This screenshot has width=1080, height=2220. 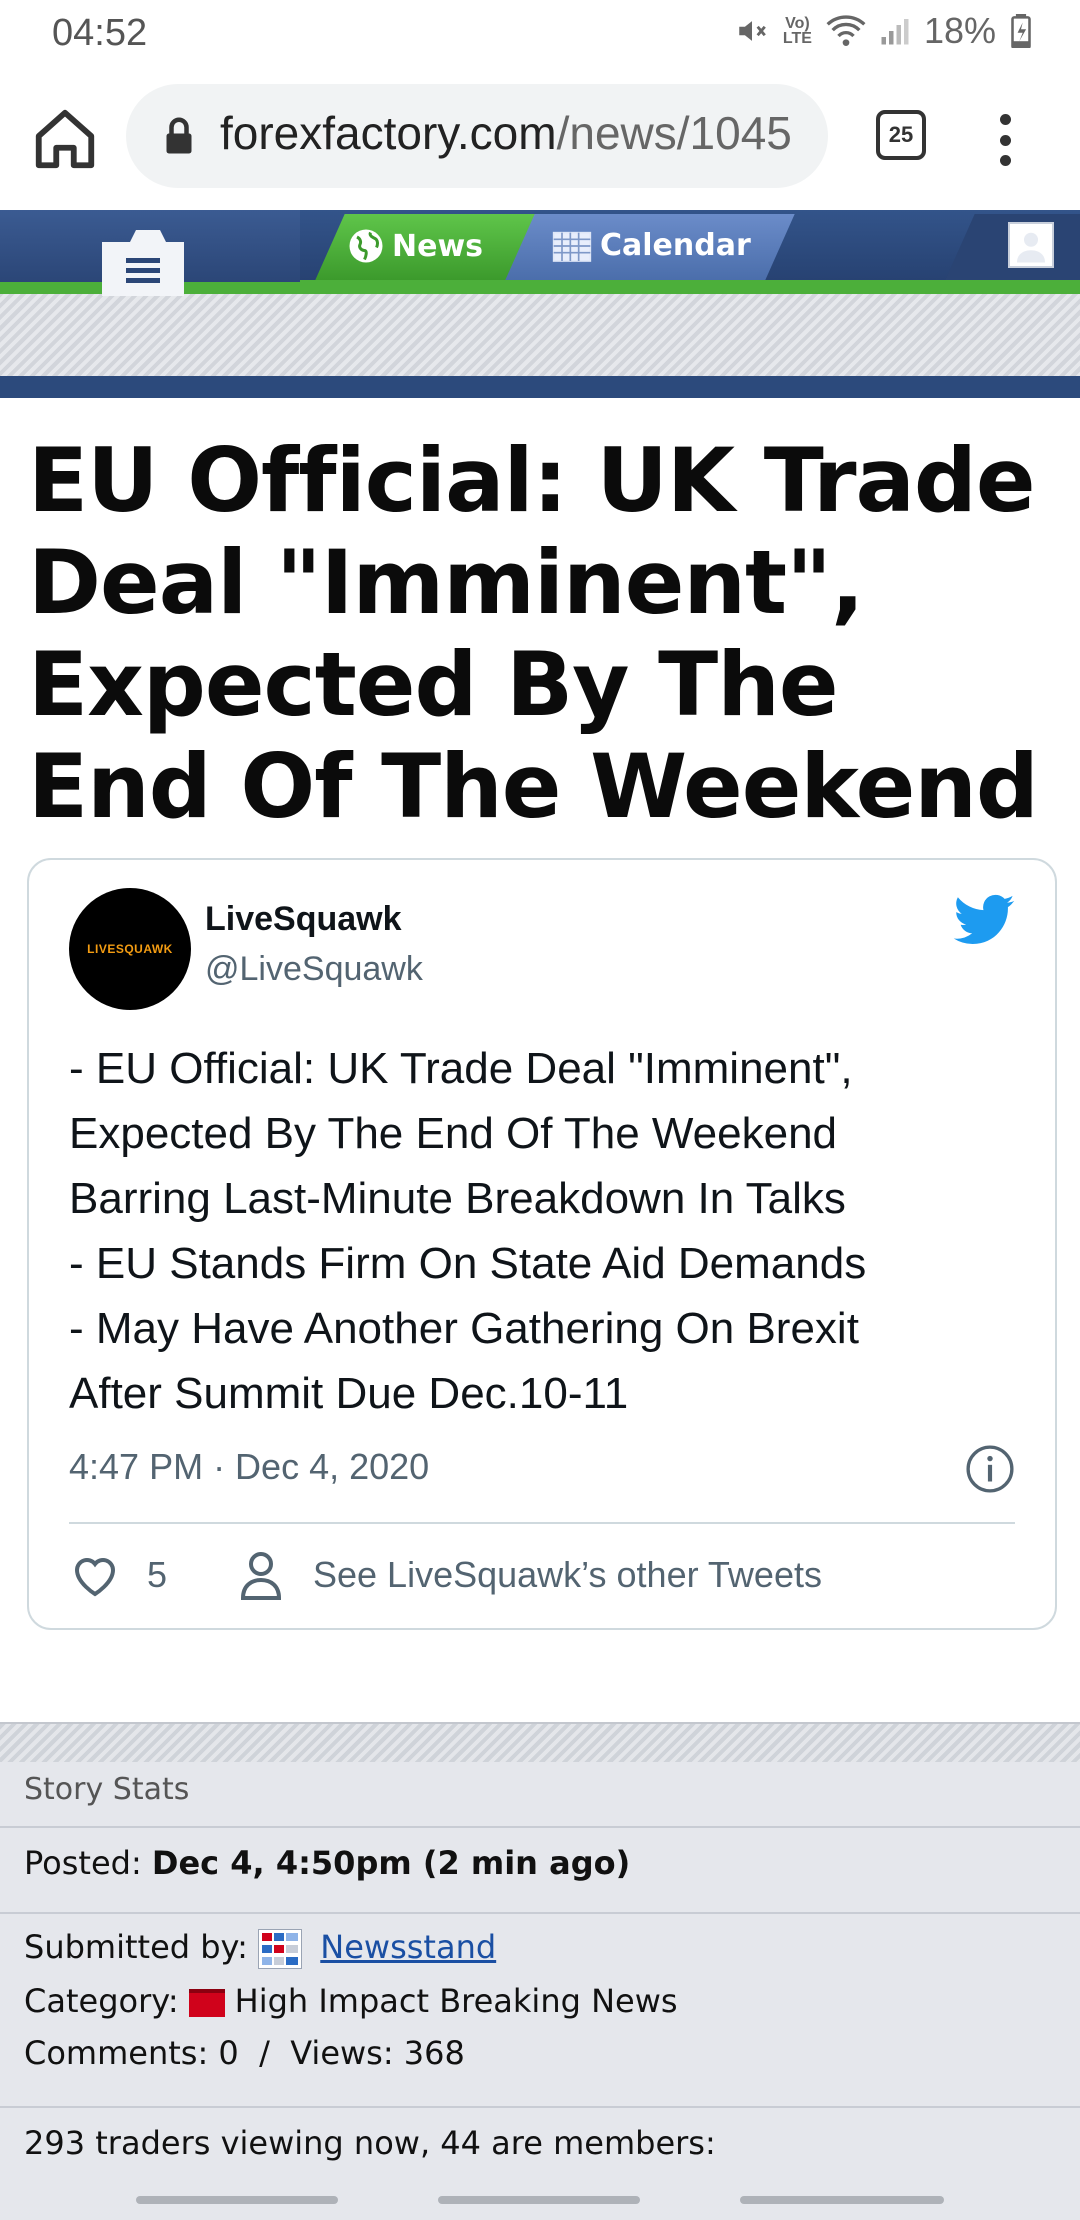 I want to click on site-header: News Calendar, so click(x=540, y=304).